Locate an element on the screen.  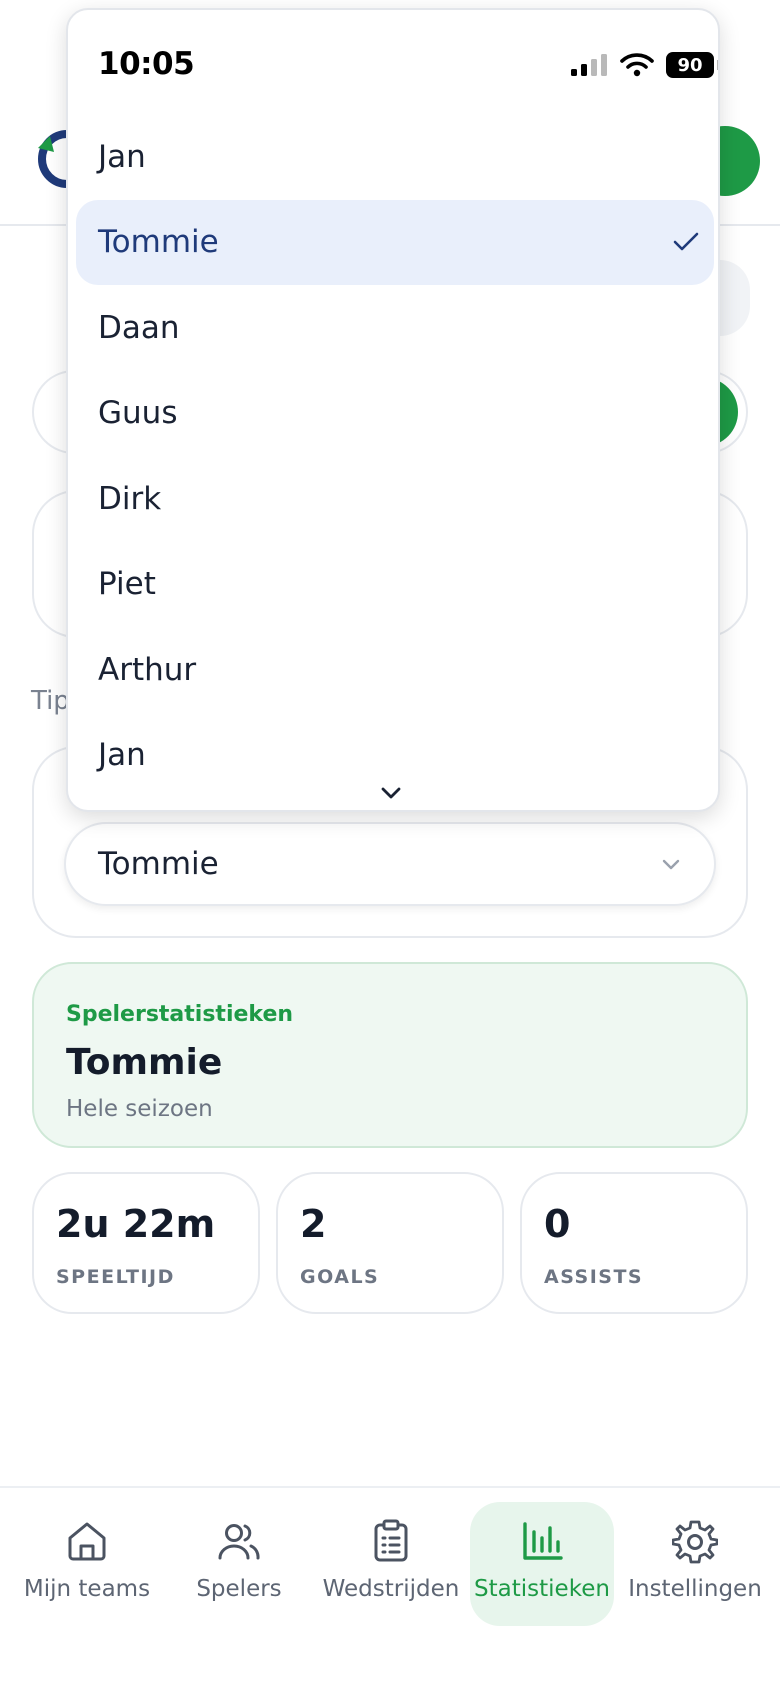
users-icon is located at coordinates (239, 1542).